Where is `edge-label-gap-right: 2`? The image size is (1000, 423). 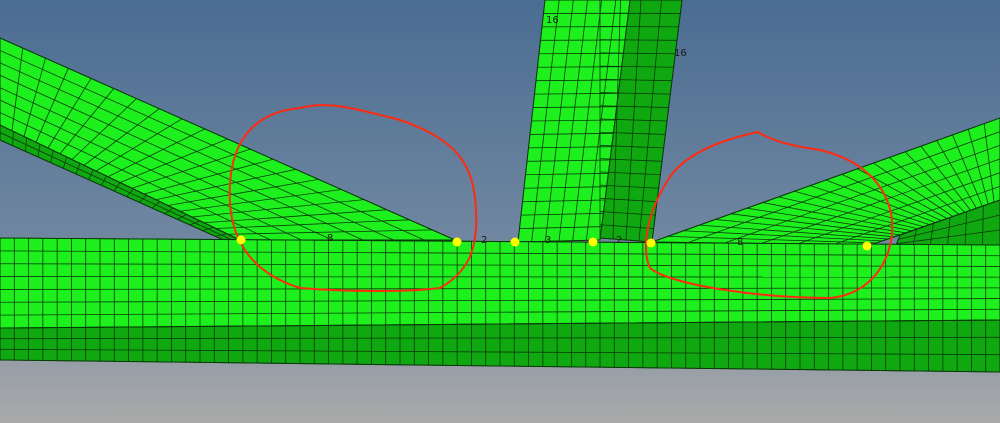 edge-label-gap-right: 2 is located at coordinates (619, 240).